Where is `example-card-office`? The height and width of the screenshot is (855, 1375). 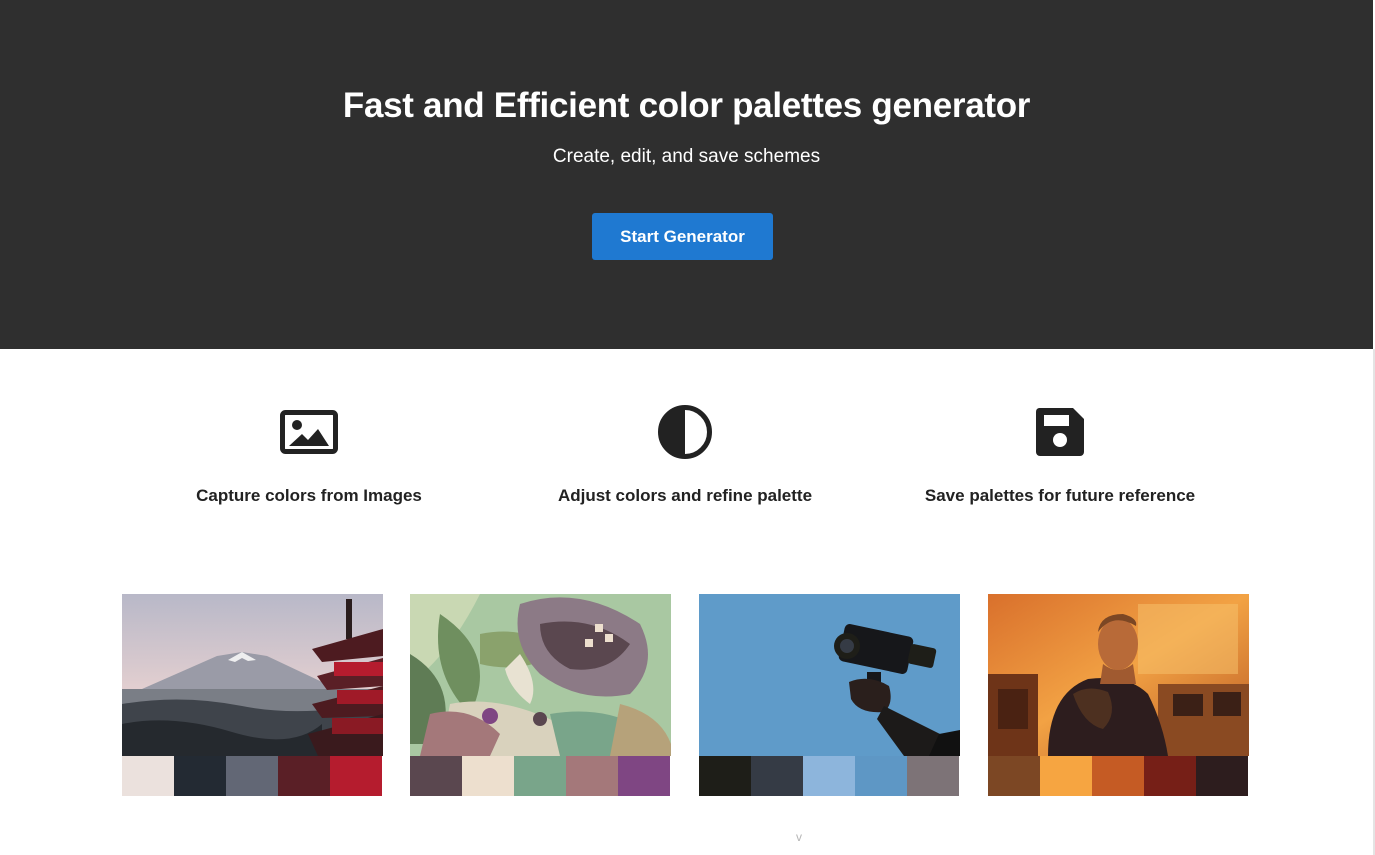
example-card-office is located at coordinates (1118, 695).